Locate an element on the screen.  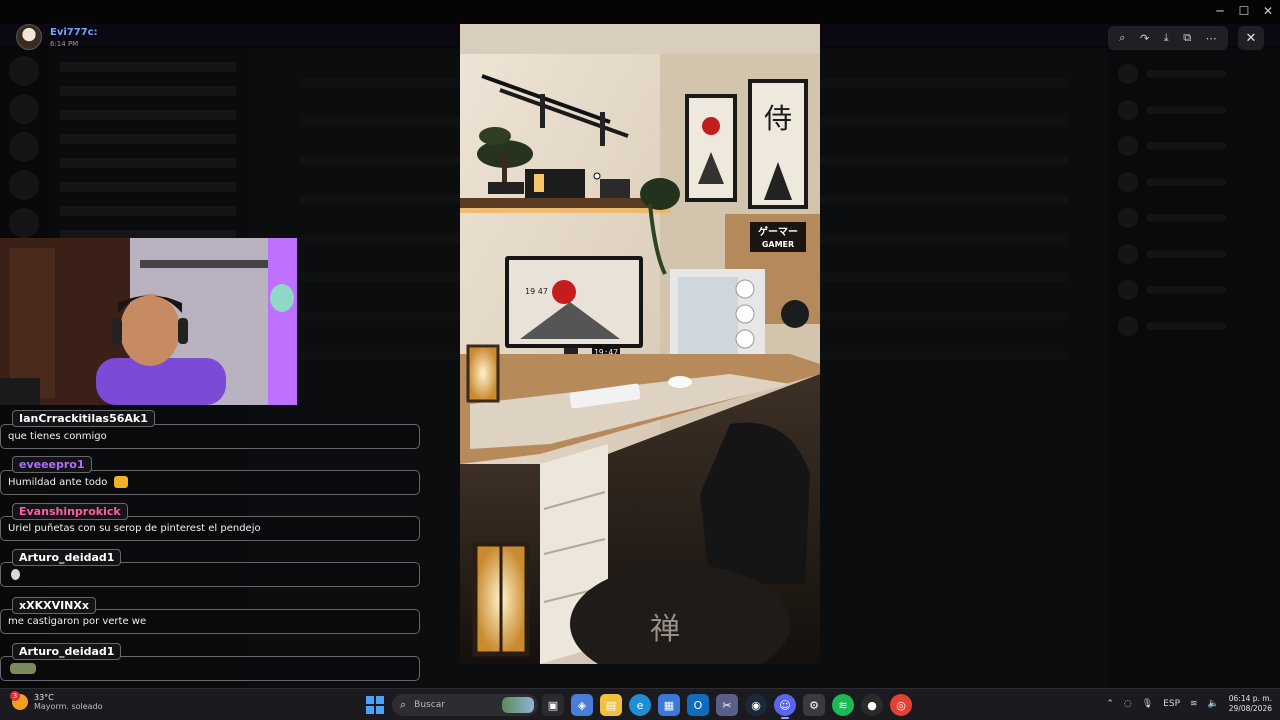
car-sticker-icon is located at coordinates (23, 668).